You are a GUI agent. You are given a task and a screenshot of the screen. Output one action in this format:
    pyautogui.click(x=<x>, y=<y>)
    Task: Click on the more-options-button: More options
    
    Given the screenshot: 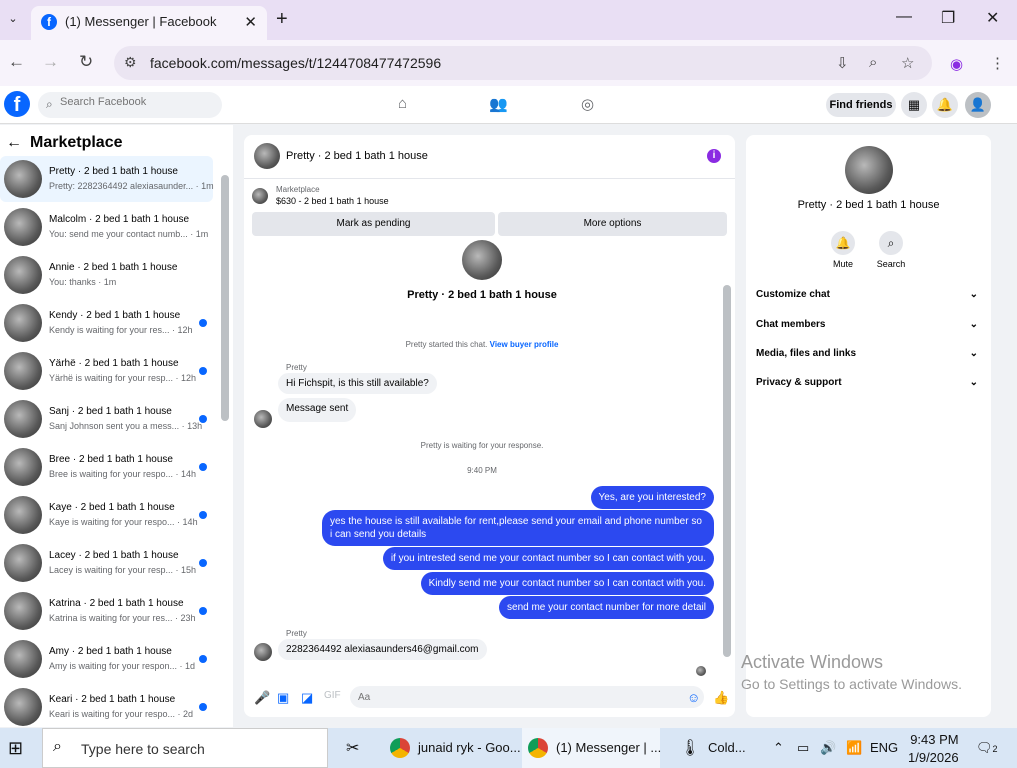 What is the action you would take?
    pyautogui.click(x=612, y=224)
    